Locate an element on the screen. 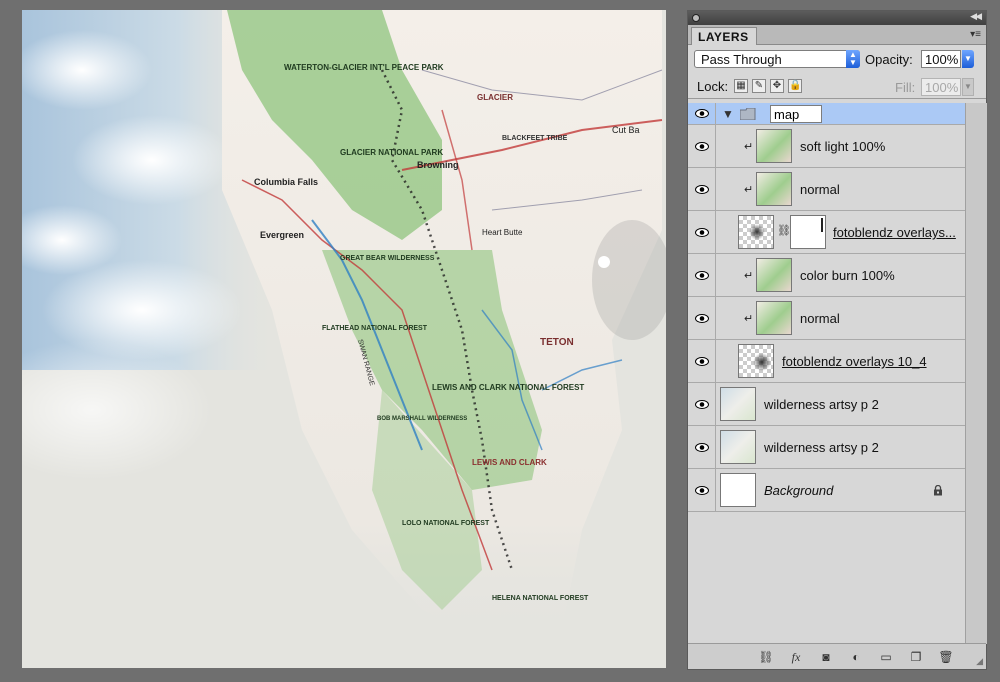 The height and width of the screenshot is (682, 1000). opacity-label: Opacity: is located at coordinates (889, 59).